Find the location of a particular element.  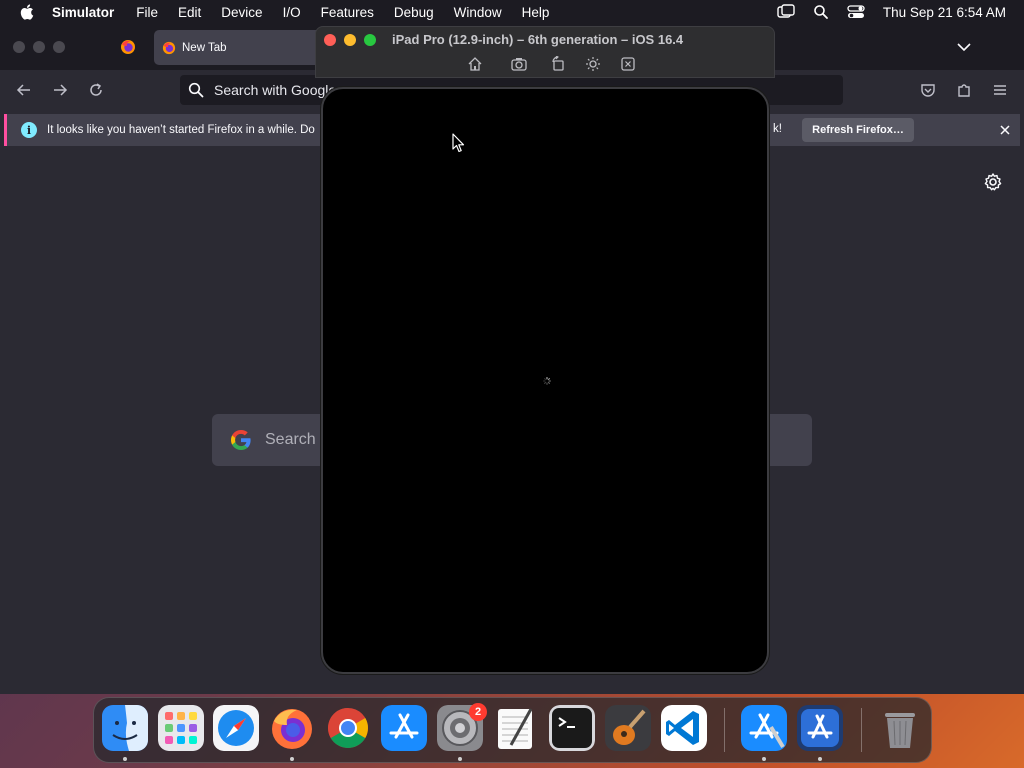

reload-icon is located at coordinates (96, 89).